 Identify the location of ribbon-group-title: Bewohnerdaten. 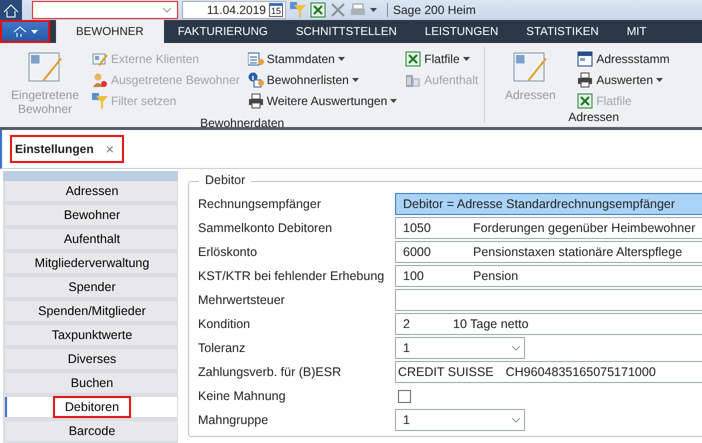
(242, 123).